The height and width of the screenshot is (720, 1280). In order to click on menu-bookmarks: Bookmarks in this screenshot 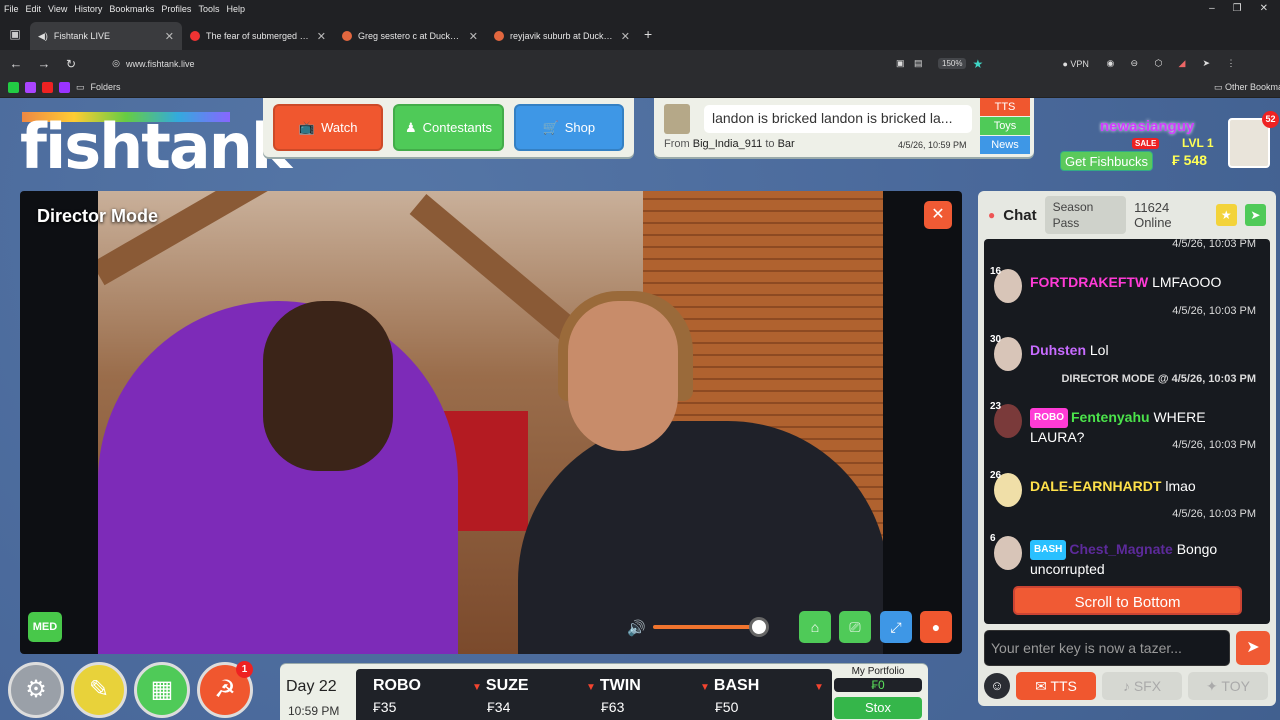, I will do `click(131, 9)`.